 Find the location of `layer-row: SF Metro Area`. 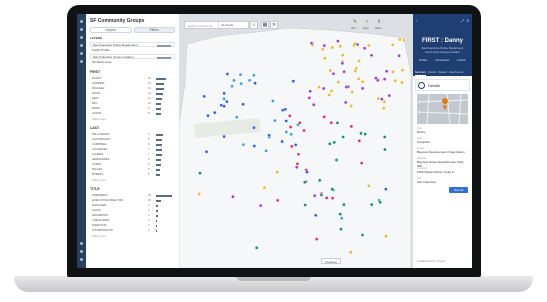

layer-row: SF Metro Area is located at coordinates (132, 62).